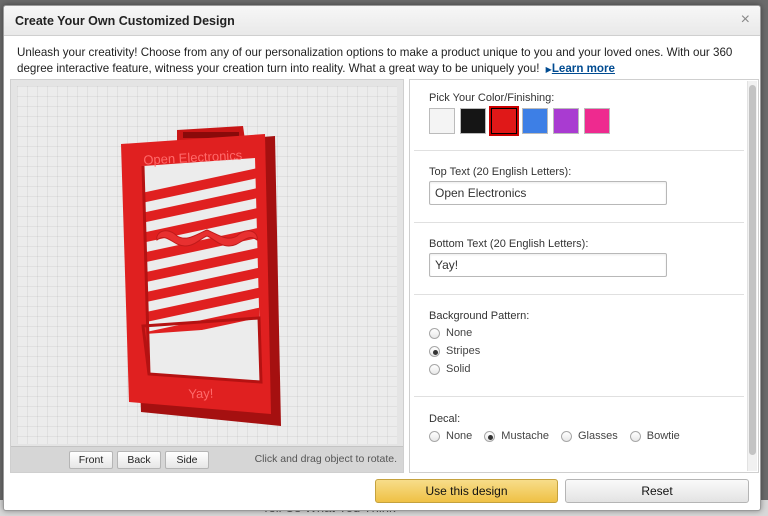 The image size is (768, 516). Describe the element at coordinates (479, 316) in the screenshot. I see `pattern-label: Background Pattern:` at that location.